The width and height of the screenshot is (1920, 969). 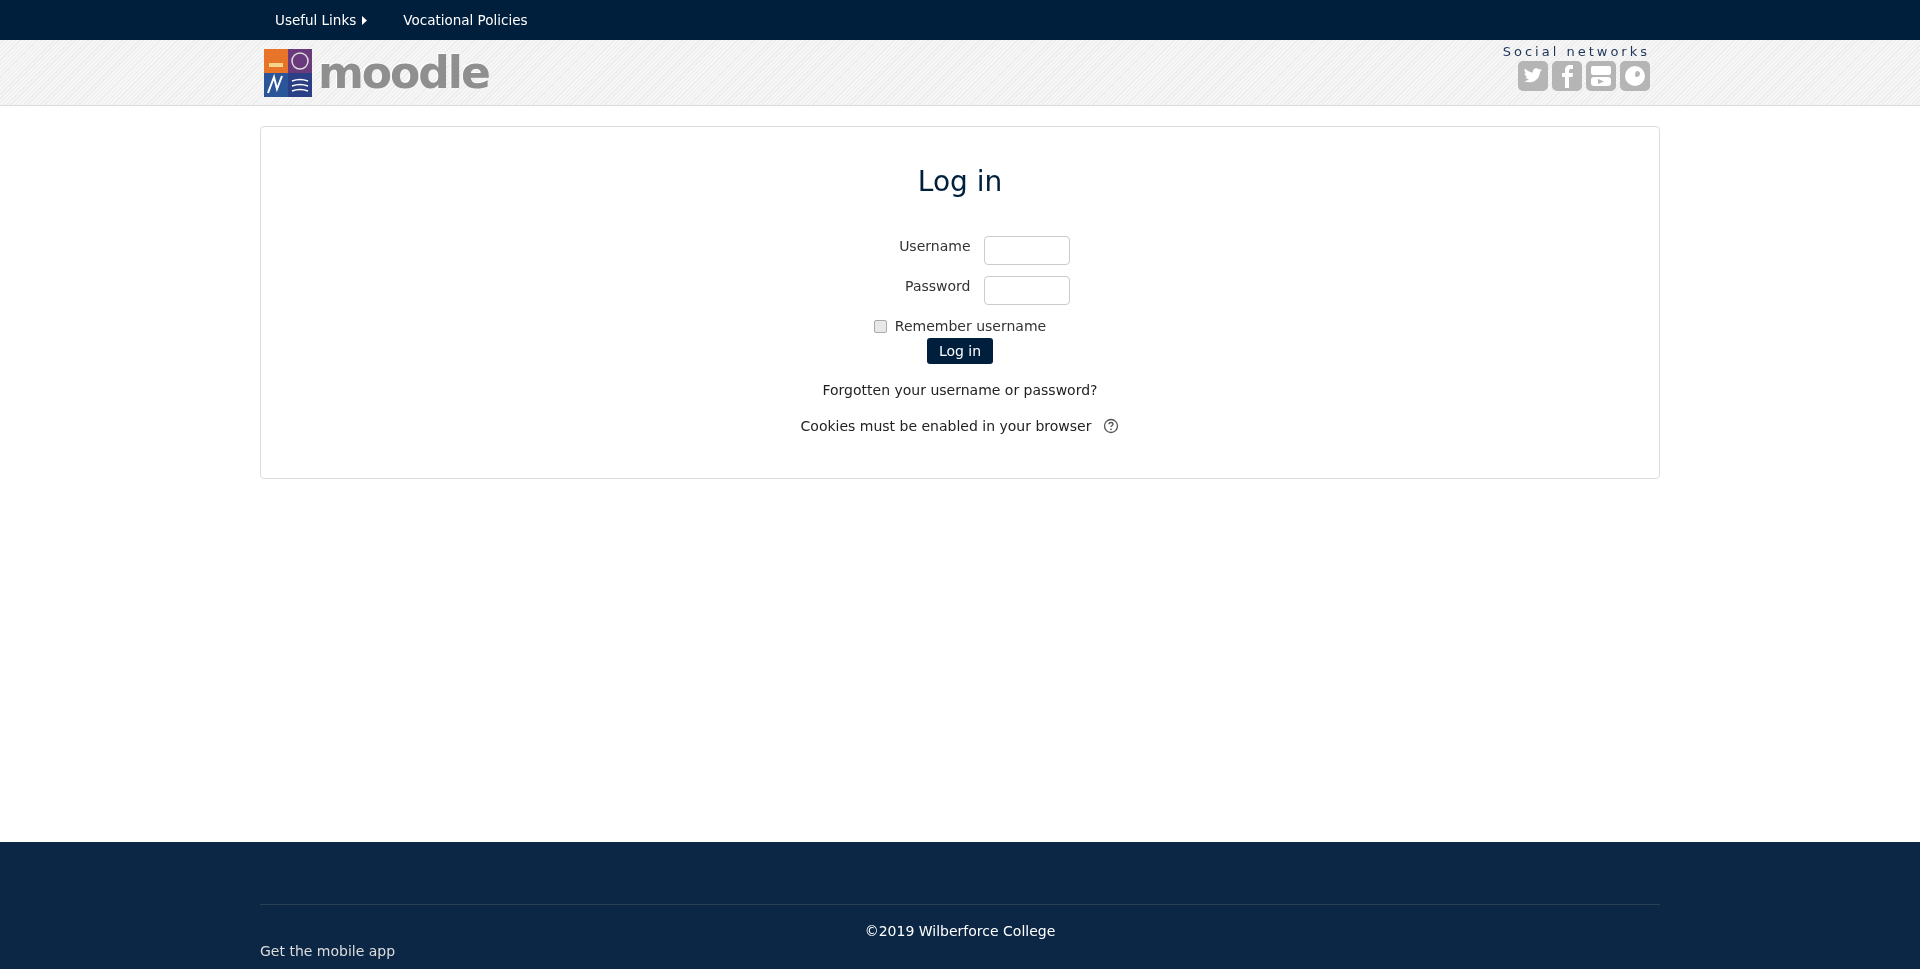 I want to click on crest-logo-icon, so click(x=288, y=72).